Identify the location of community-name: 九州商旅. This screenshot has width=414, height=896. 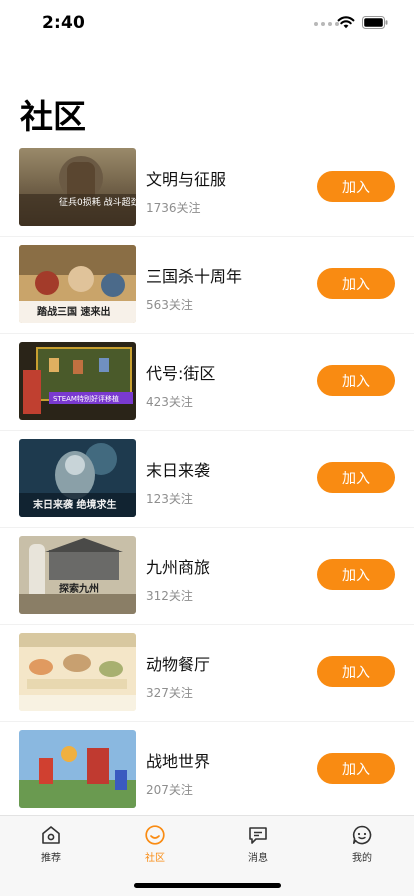
(178, 567).